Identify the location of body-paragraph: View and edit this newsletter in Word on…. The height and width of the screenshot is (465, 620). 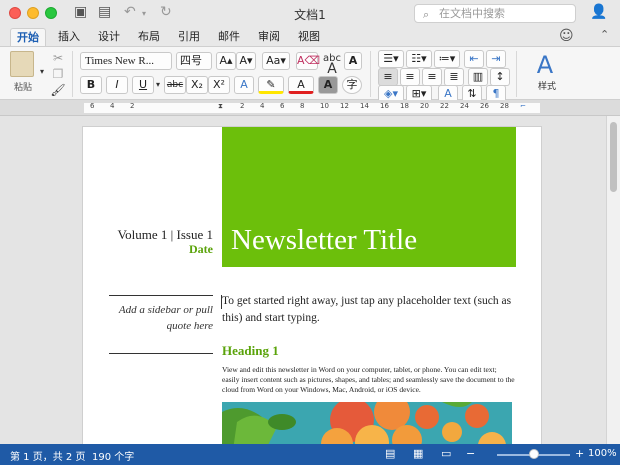
(369, 380).